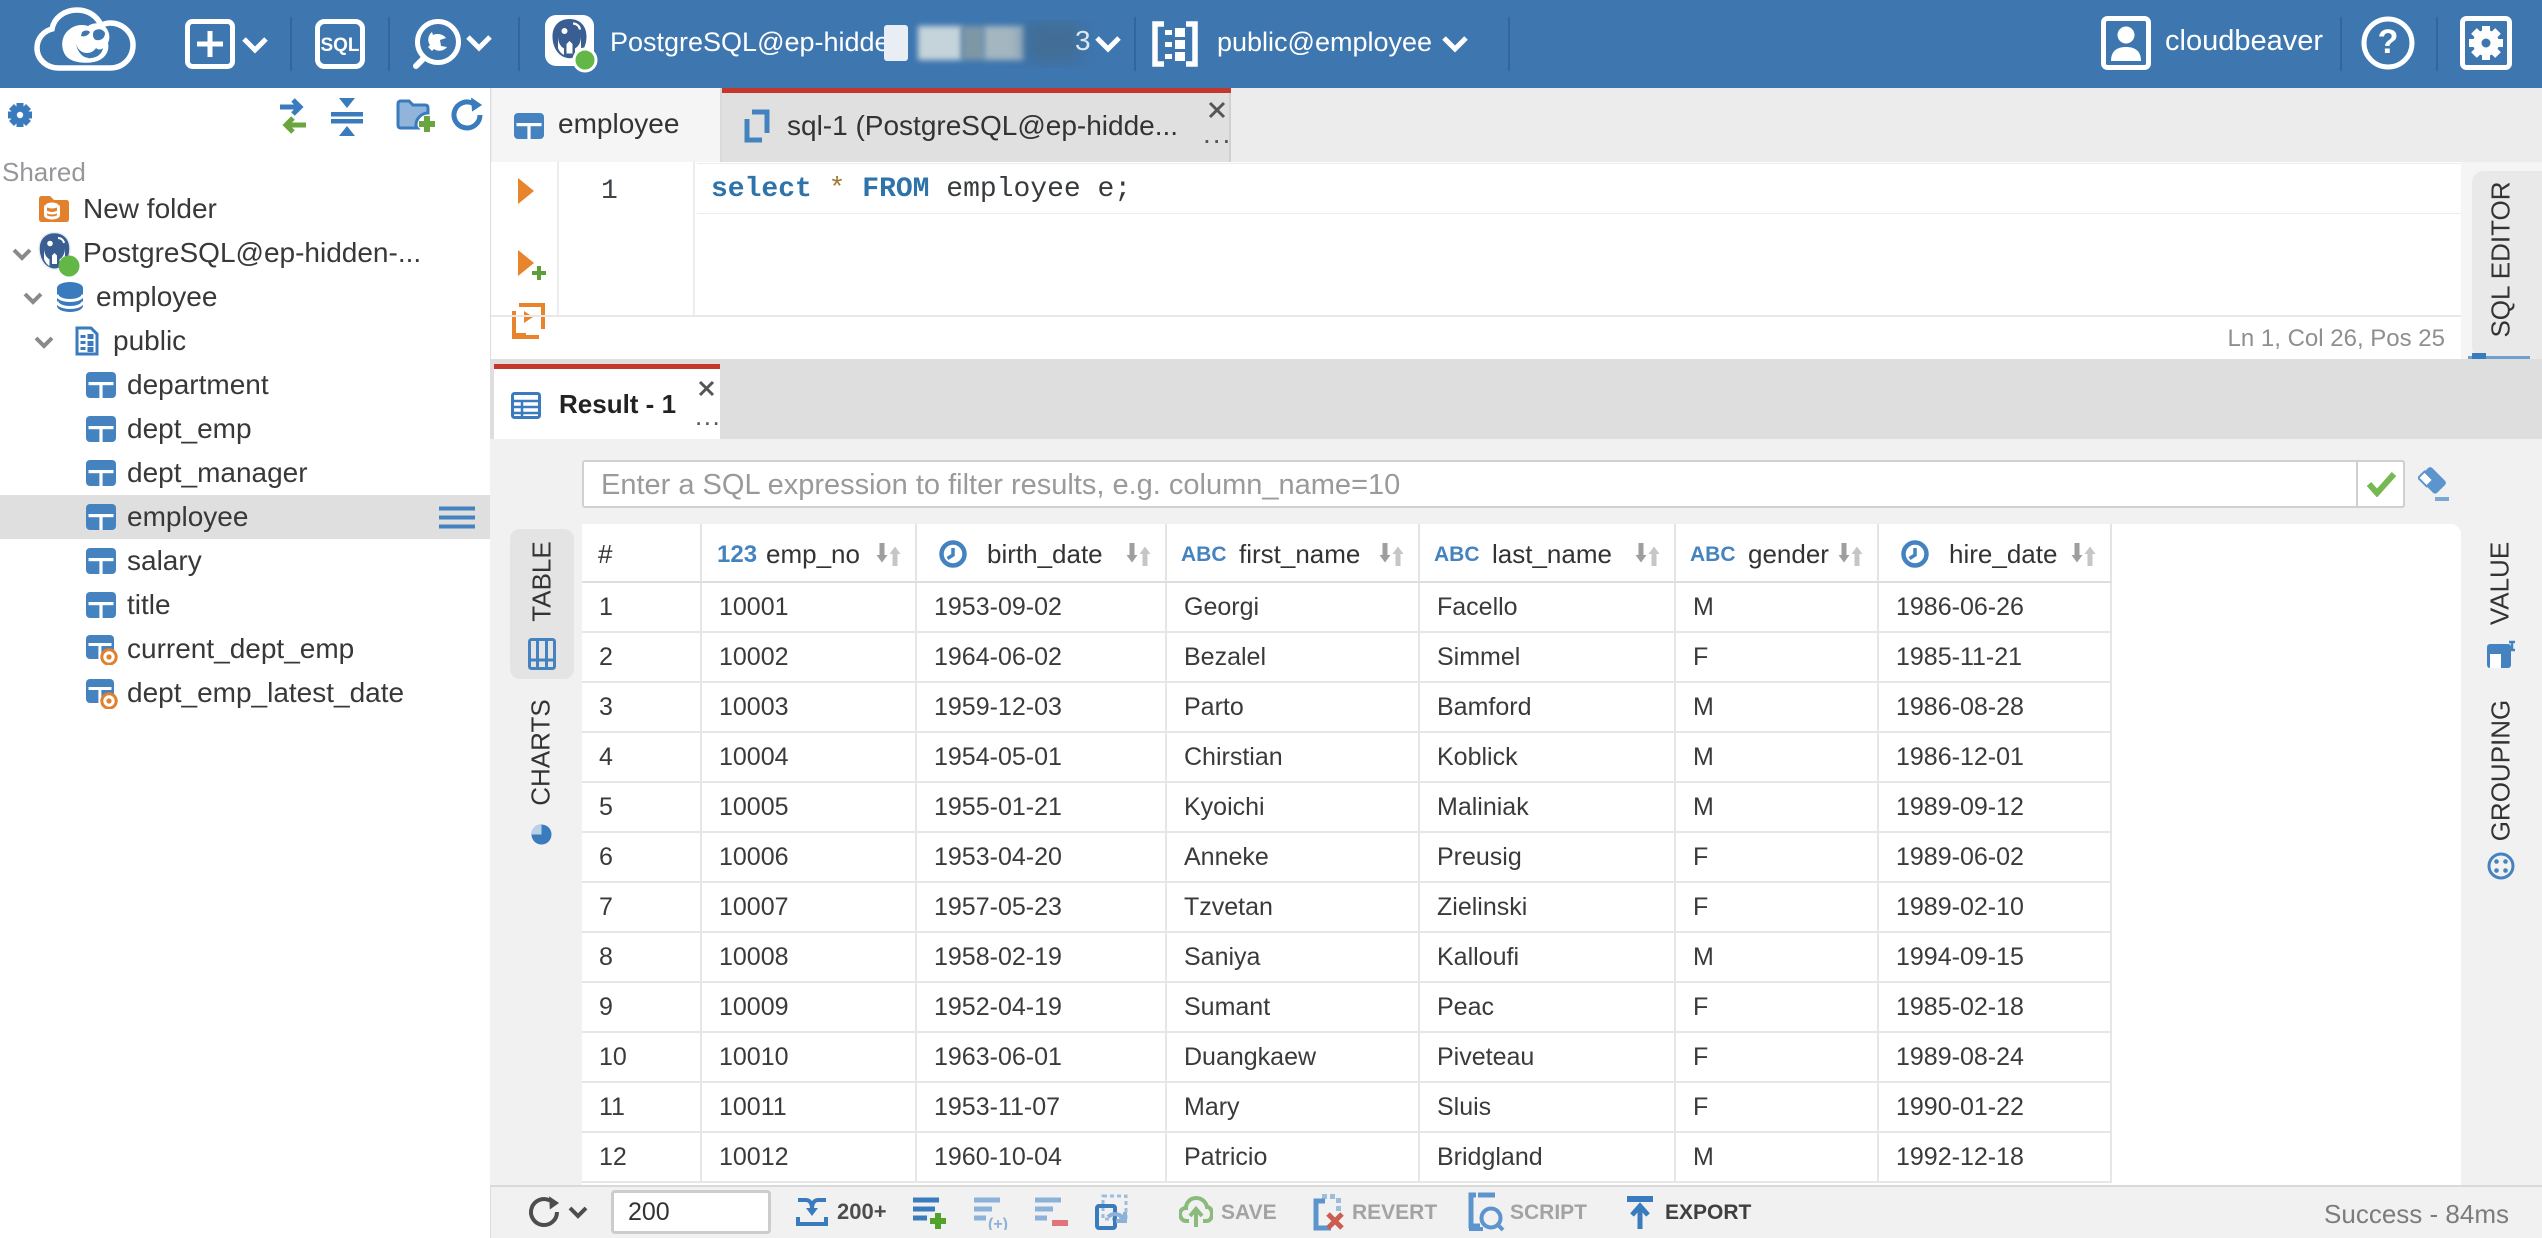 The width and height of the screenshot is (2542, 1238). Describe the element at coordinates (339, 45) in the screenshot. I see `svg-text: SQL` at that location.